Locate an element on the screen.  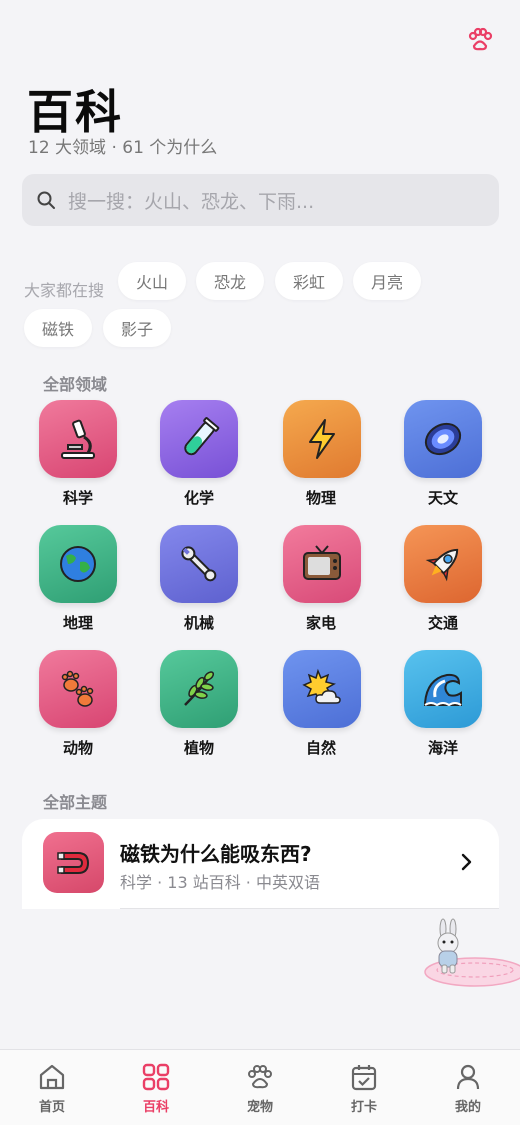
page-subtitle: 12 大领域 · 61 个为什么 is located at coordinates (123, 148).